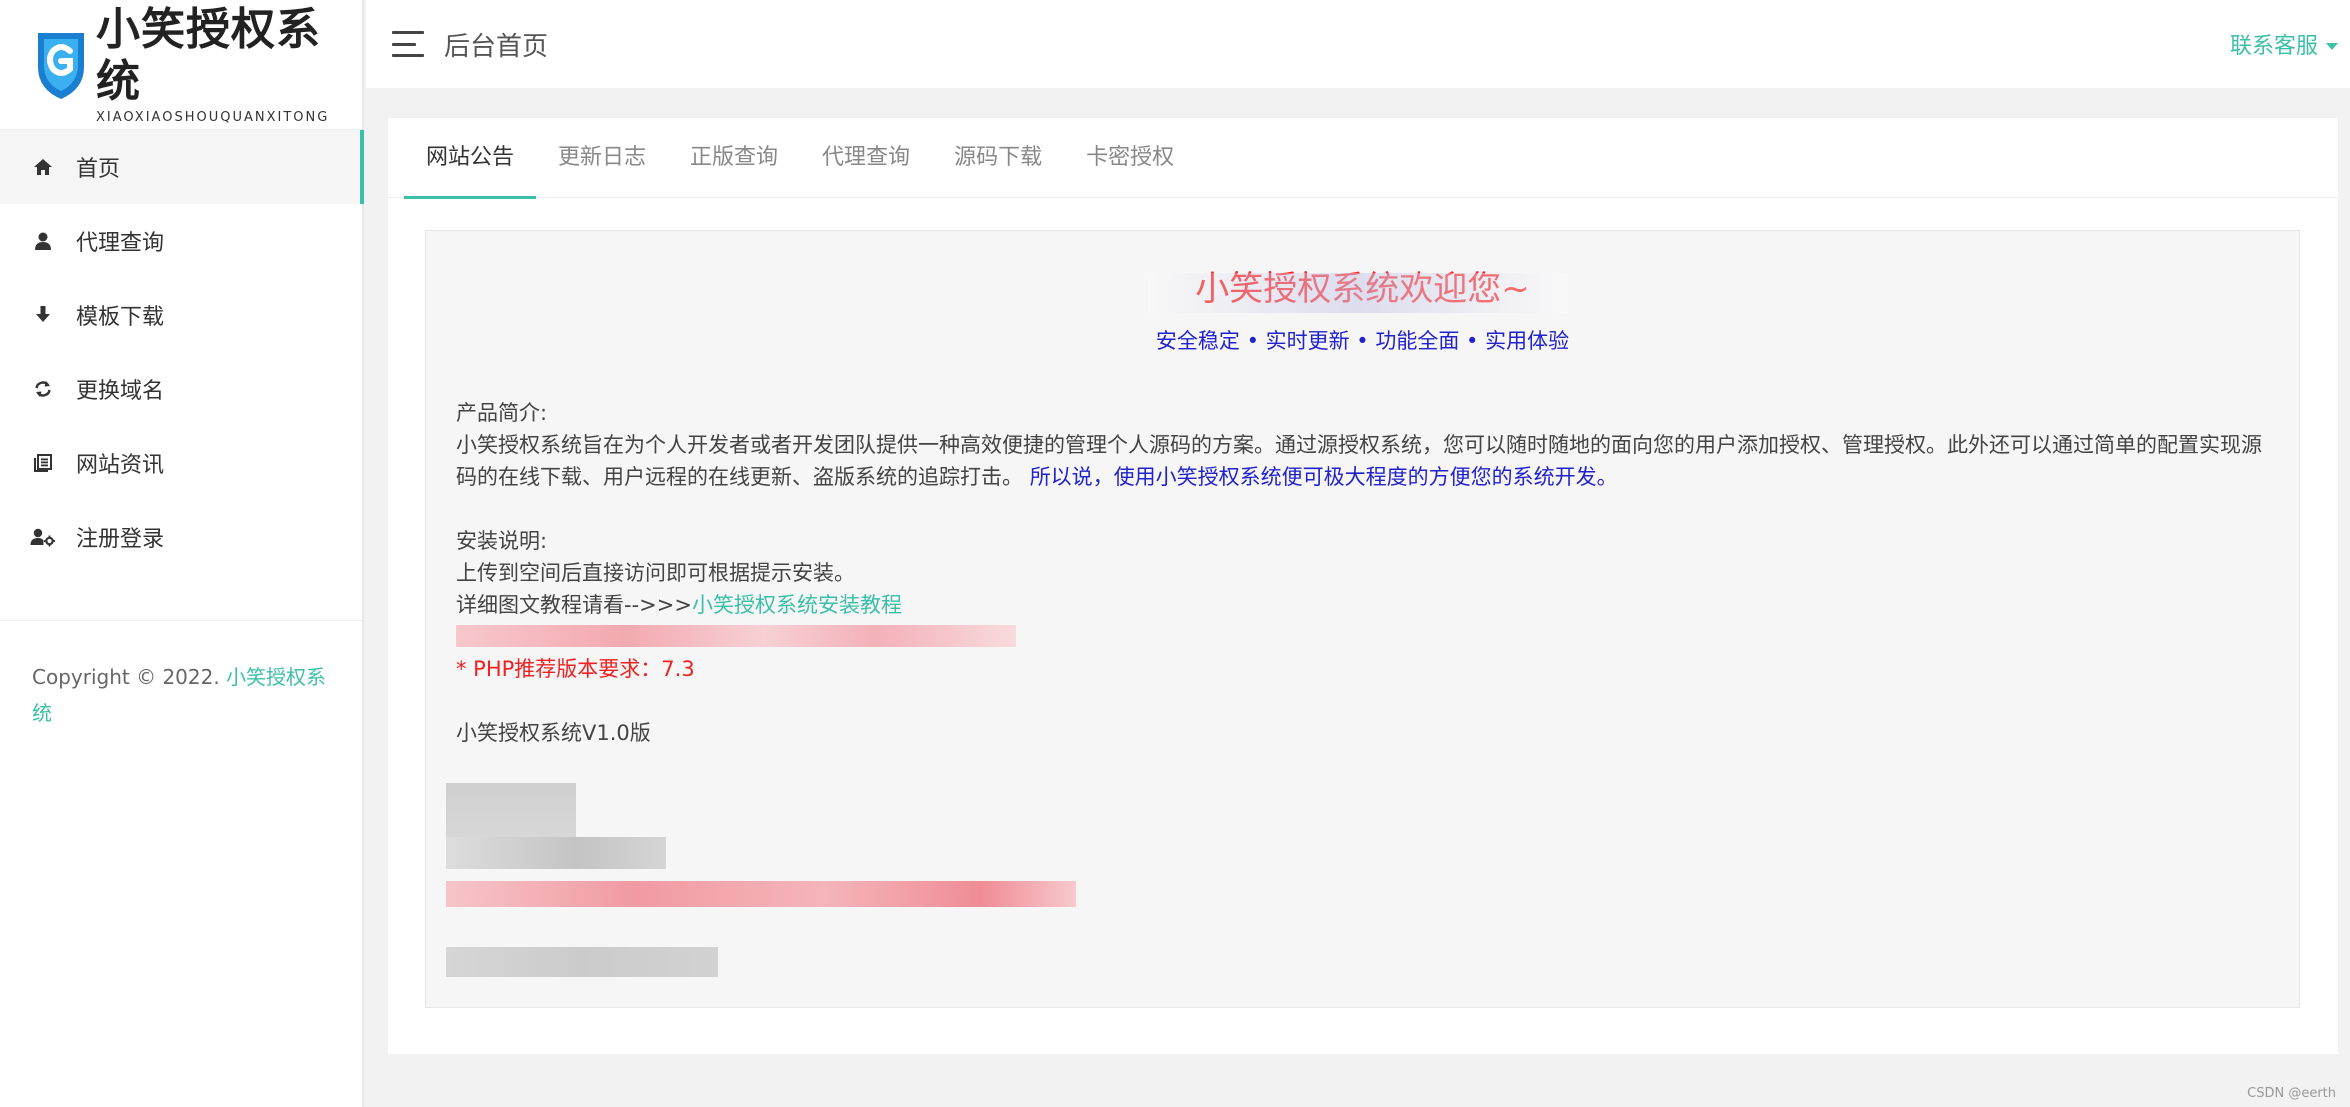 This screenshot has width=2350, height=1107. What do you see at coordinates (470, 158) in the screenshot?
I see `tab-site-announcement: 网站公告` at bounding box center [470, 158].